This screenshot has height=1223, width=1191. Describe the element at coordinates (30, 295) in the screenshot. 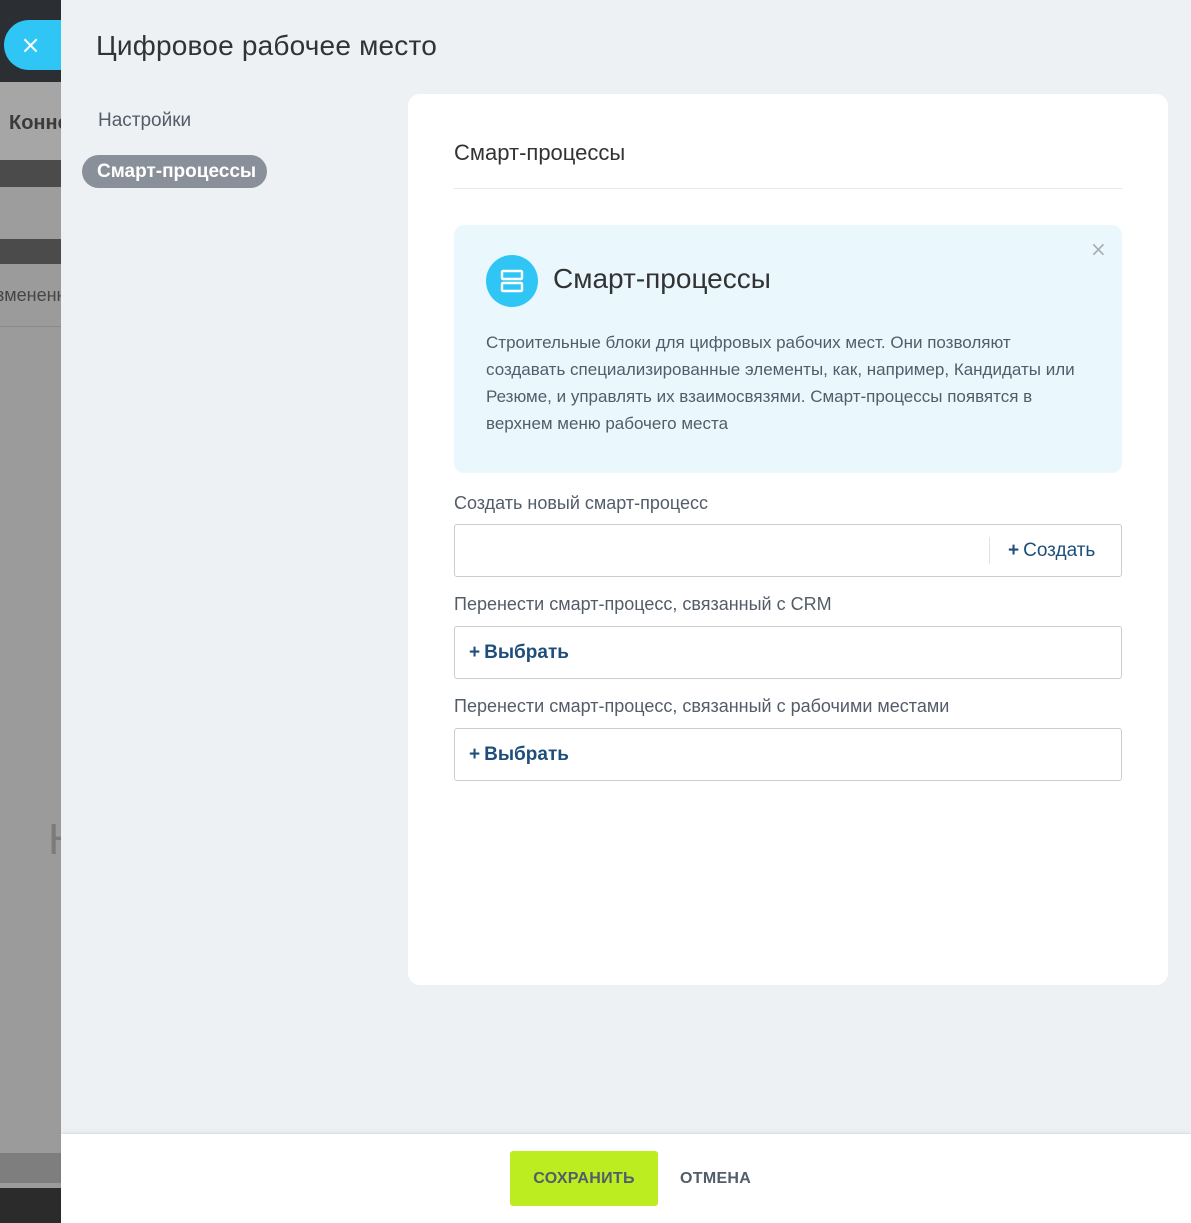

I see `background-row-text: змененн` at that location.